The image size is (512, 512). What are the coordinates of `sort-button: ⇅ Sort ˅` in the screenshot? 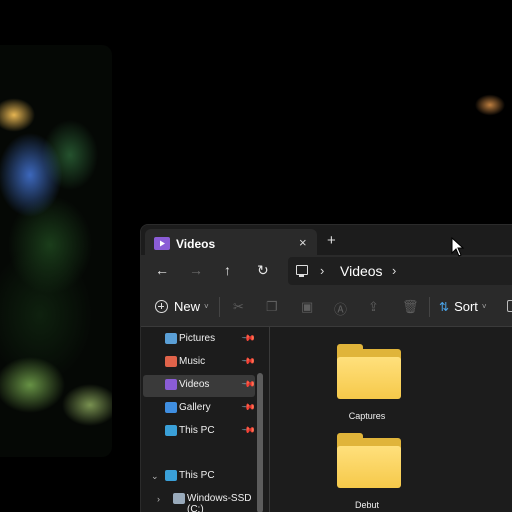 It's located at (463, 306).